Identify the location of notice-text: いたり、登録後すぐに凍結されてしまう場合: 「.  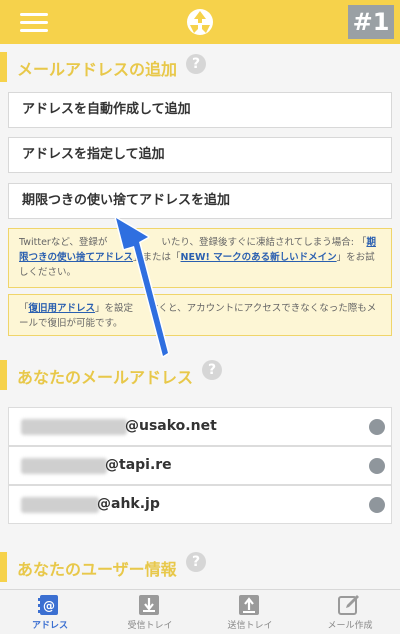
(264, 242).